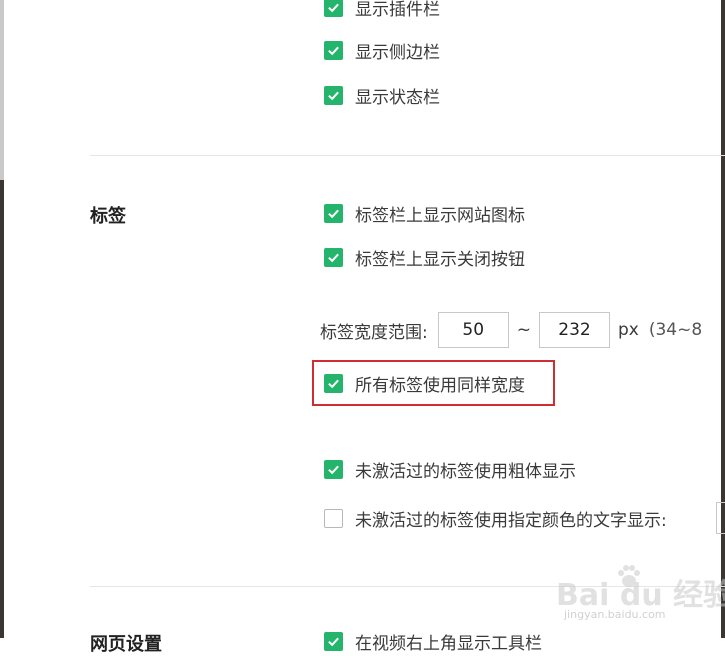 This screenshot has height=656, width=725. Describe the element at coordinates (440, 259) in the screenshot. I see `option-label: 标签栏上显示关闭按钮` at that location.